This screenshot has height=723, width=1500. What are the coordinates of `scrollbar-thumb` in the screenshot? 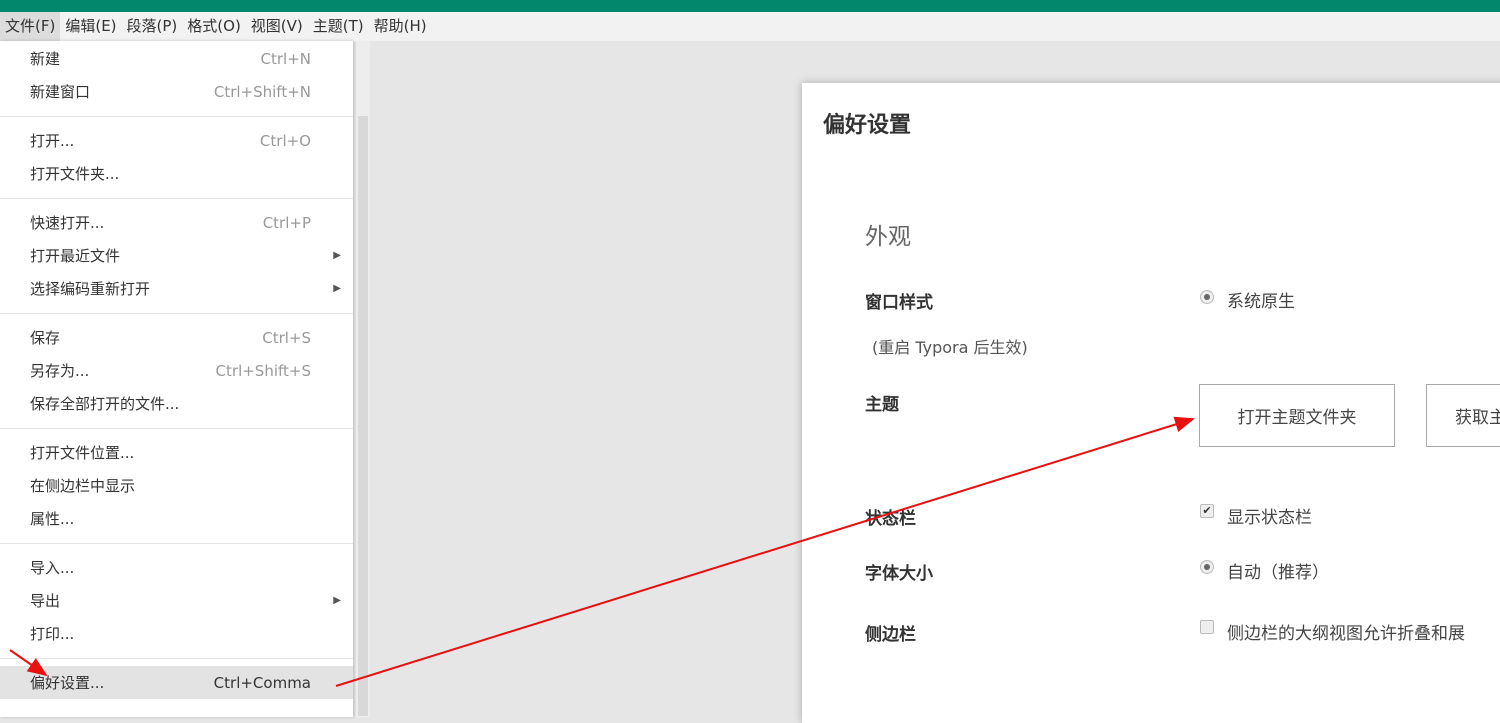 It's located at (363, 416).